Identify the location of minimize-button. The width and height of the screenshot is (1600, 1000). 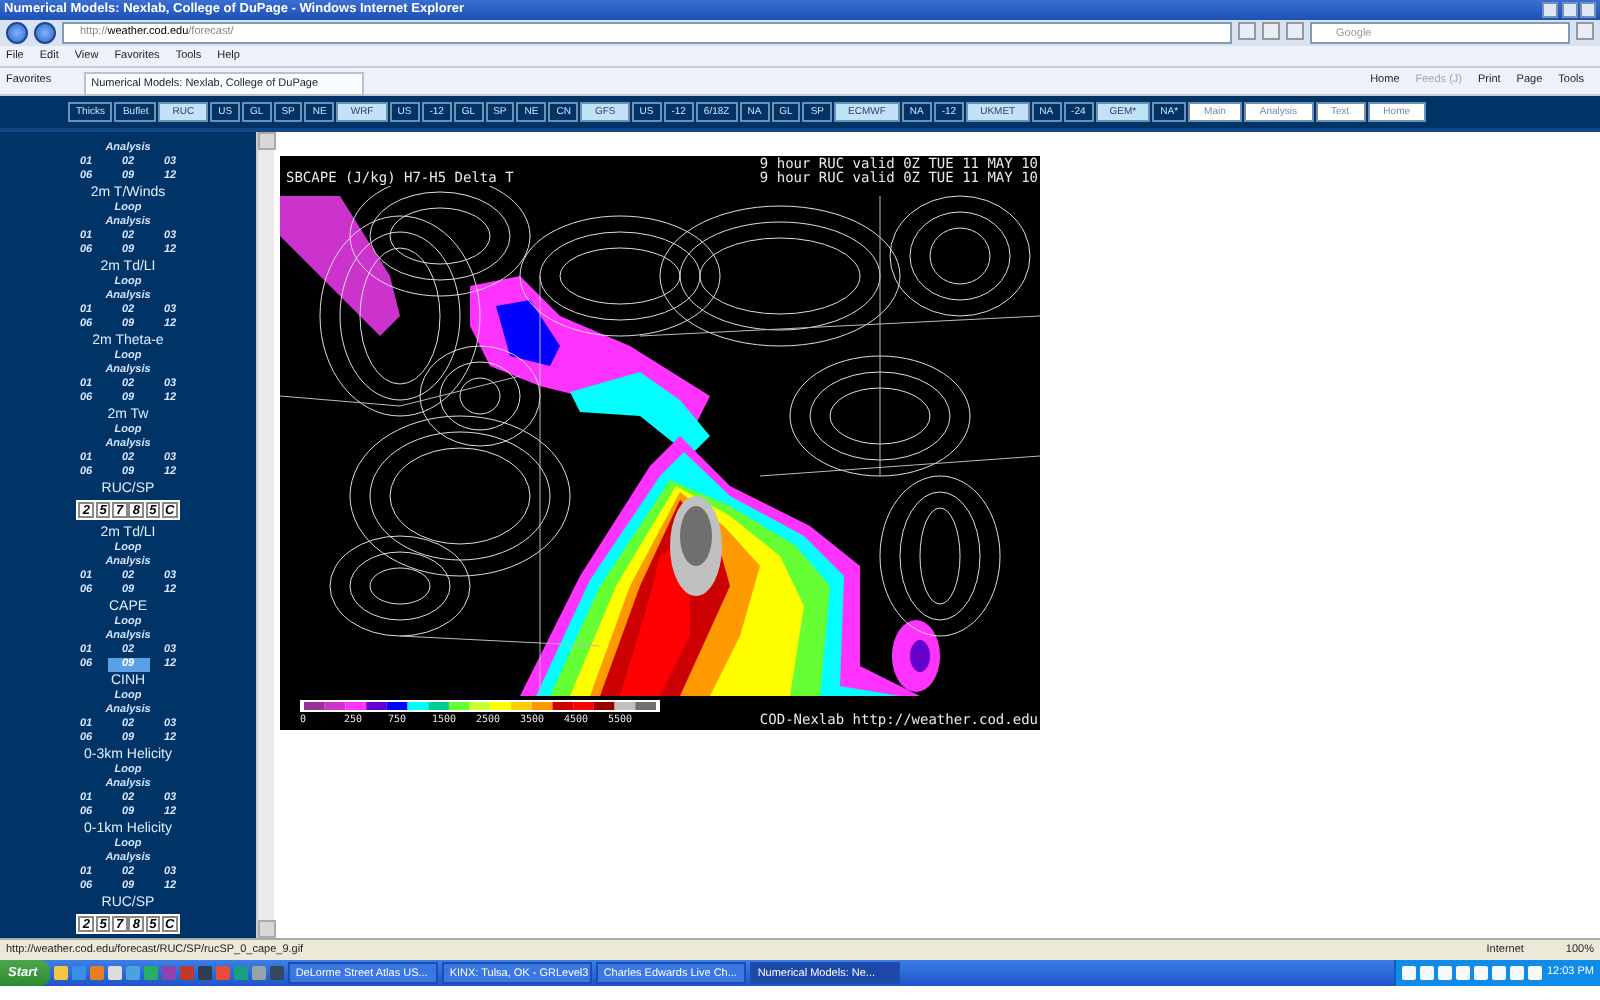
(1549, 10).